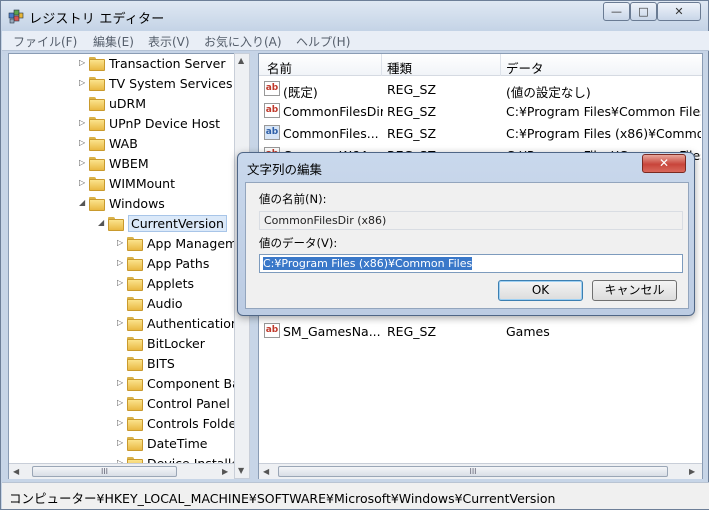 This screenshot has height=510, width=709. I want to click on menu-view: 表示(V), so click(169, 41).